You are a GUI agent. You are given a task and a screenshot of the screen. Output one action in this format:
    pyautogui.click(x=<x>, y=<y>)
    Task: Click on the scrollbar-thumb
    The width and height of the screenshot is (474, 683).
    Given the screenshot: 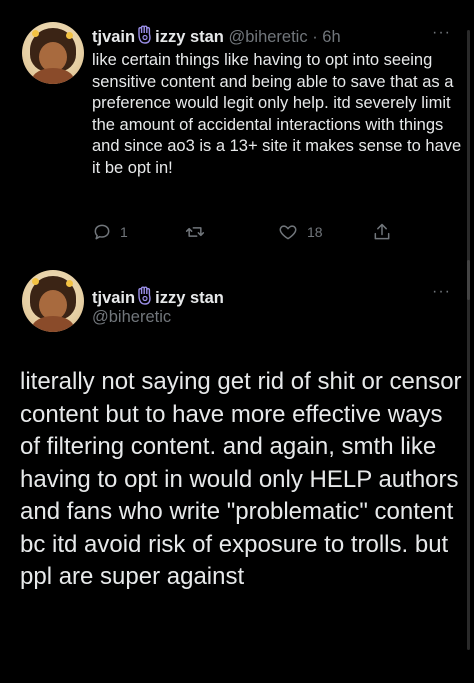 What is the action you would take?
    pyautogui.click(x=468, y=280)
    